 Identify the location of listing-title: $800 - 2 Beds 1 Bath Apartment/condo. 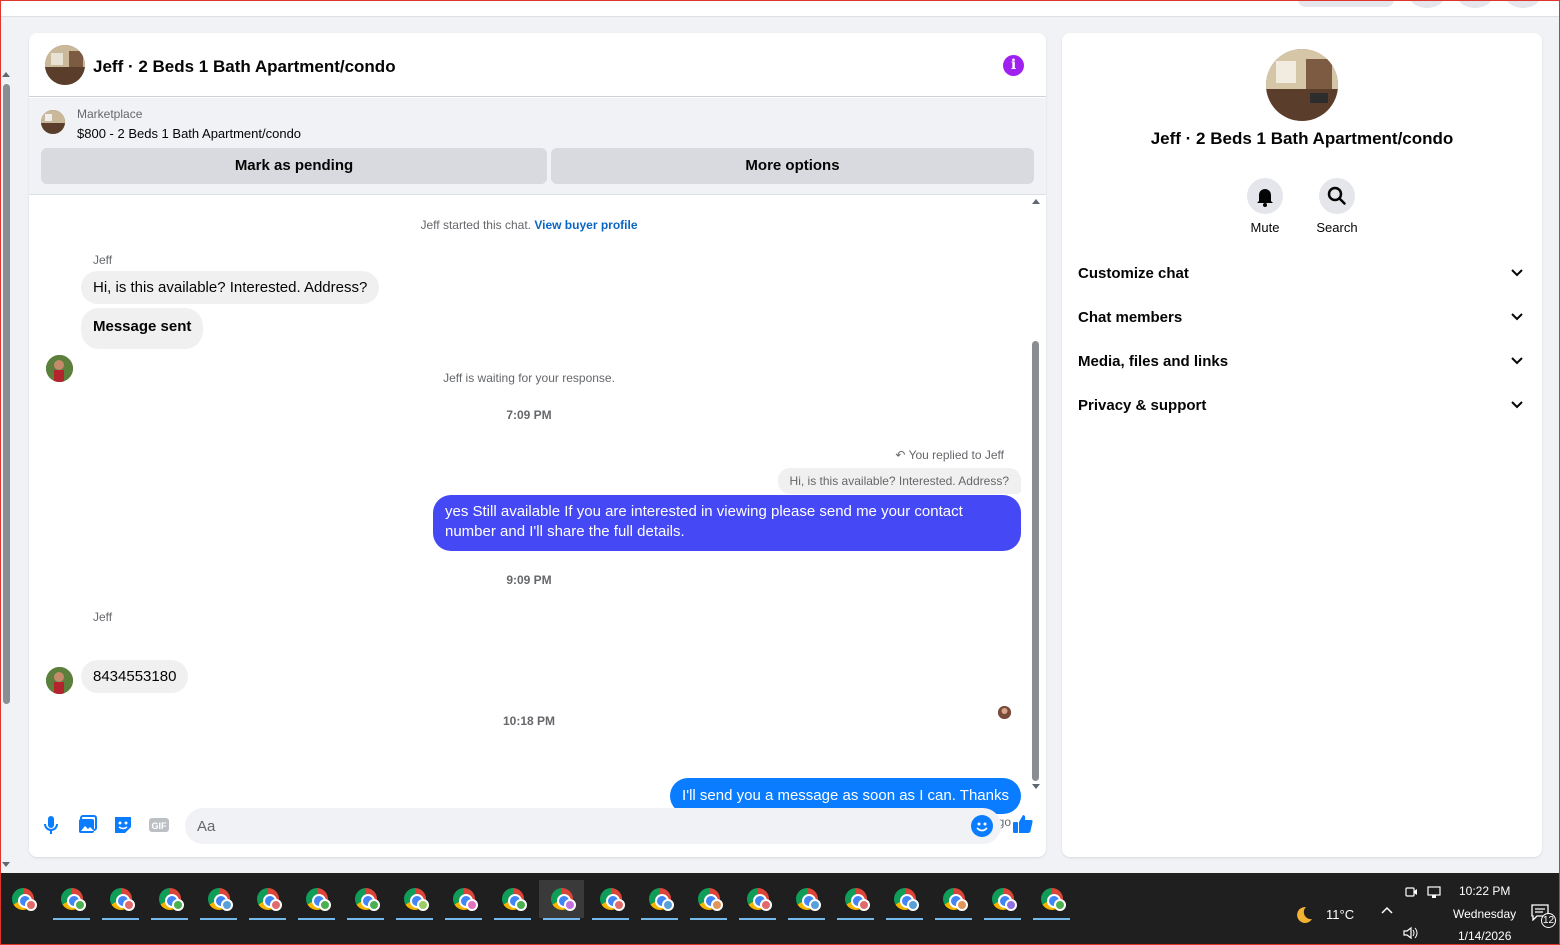
(189, 133).